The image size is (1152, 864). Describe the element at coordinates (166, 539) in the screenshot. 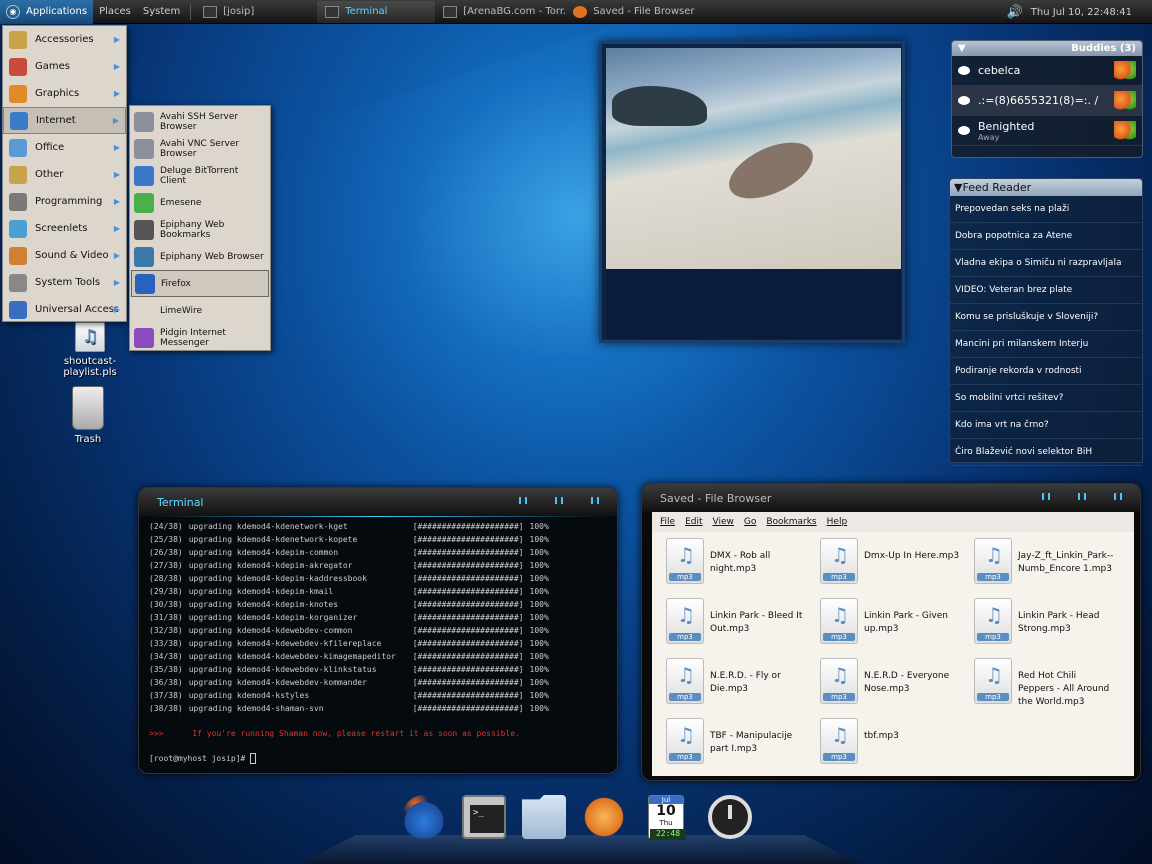

I see `line-counter: (25/38)` at that location.